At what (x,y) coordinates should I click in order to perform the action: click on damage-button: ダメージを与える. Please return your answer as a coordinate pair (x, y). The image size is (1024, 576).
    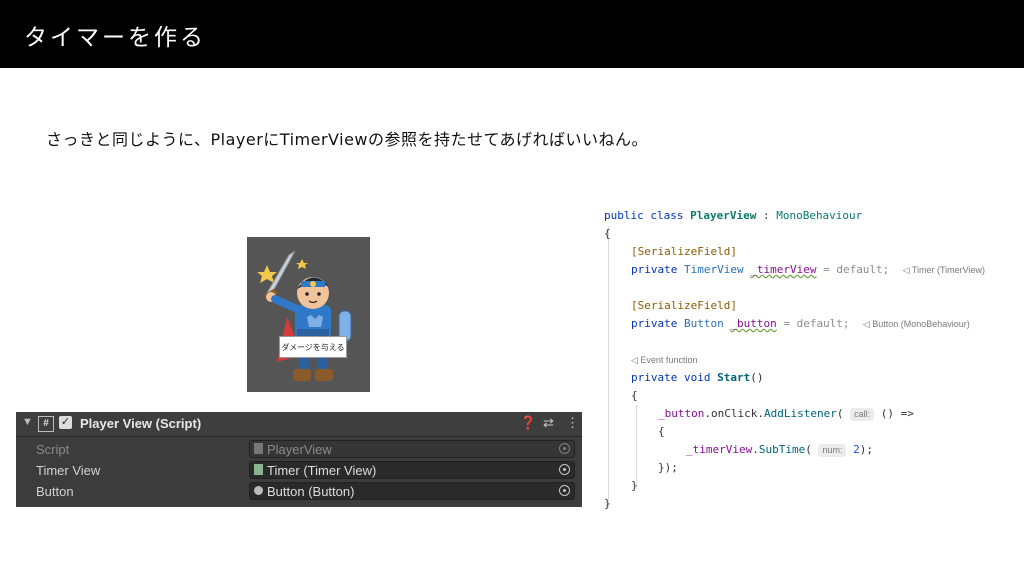
    Looking at the image, I should click on (313, 347).